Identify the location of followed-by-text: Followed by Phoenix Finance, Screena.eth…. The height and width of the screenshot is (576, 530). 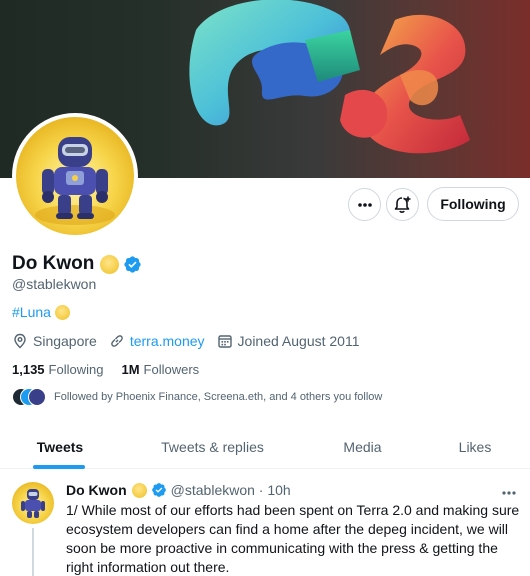
(218, 397).